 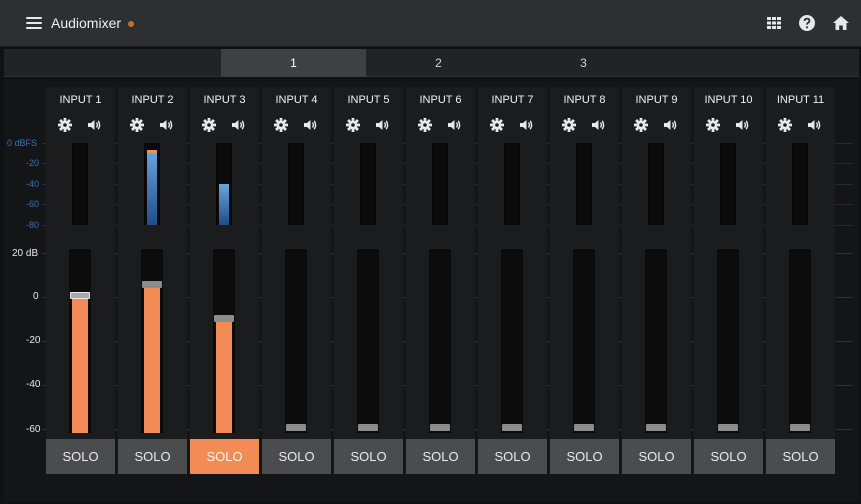 What do you see at coordinates (22, 143) in the screenshot?
I see `meter-scale-label: 0 dBFS` at bounding box center [22, 143].